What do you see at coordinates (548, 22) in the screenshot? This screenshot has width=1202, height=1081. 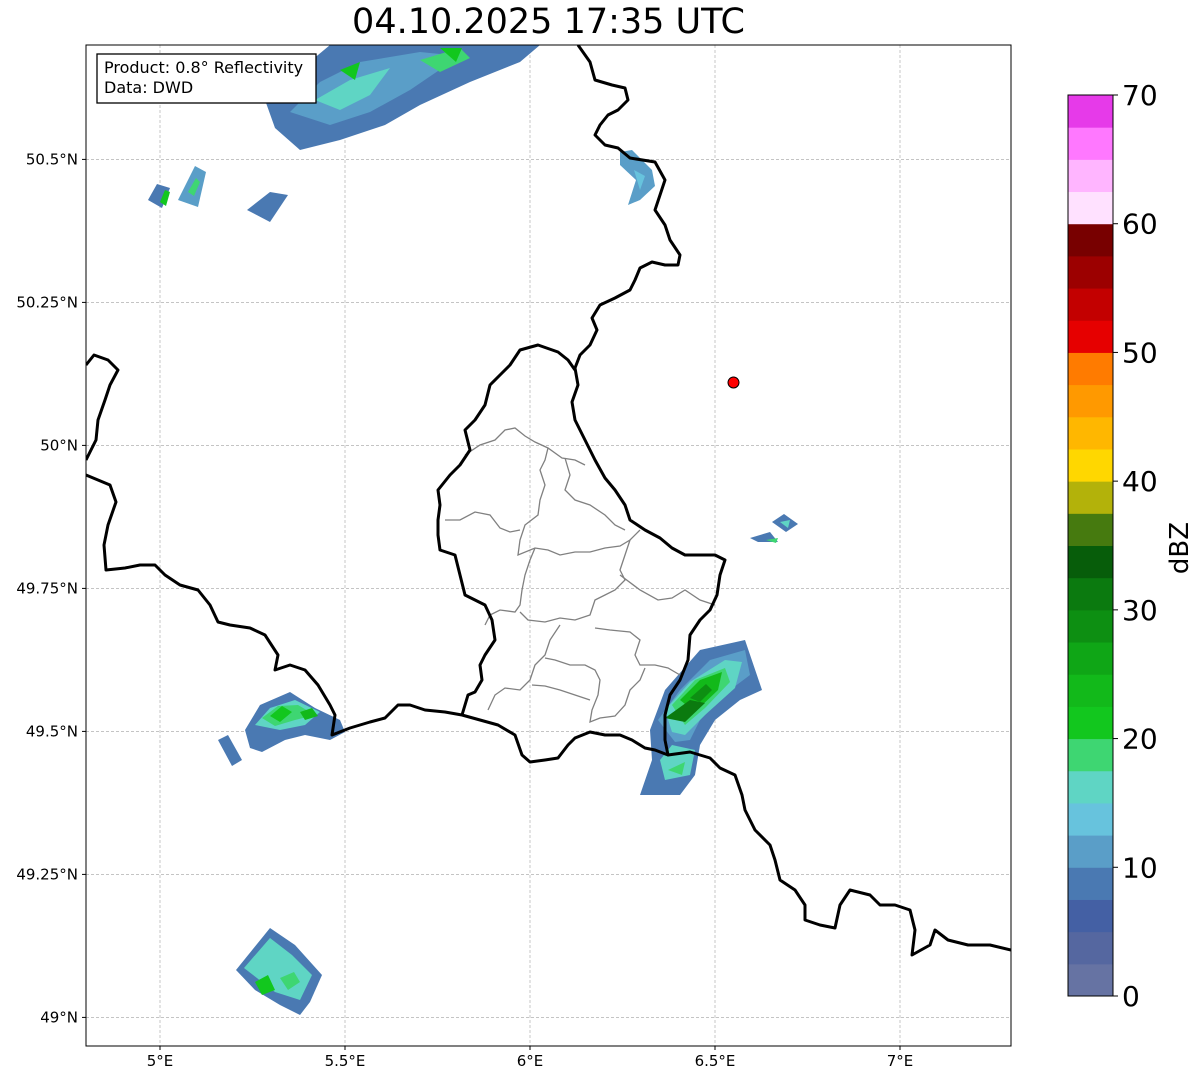 I see `page-title: 04.10.2025 17:35 UTC` at bounding box center [548, 22].